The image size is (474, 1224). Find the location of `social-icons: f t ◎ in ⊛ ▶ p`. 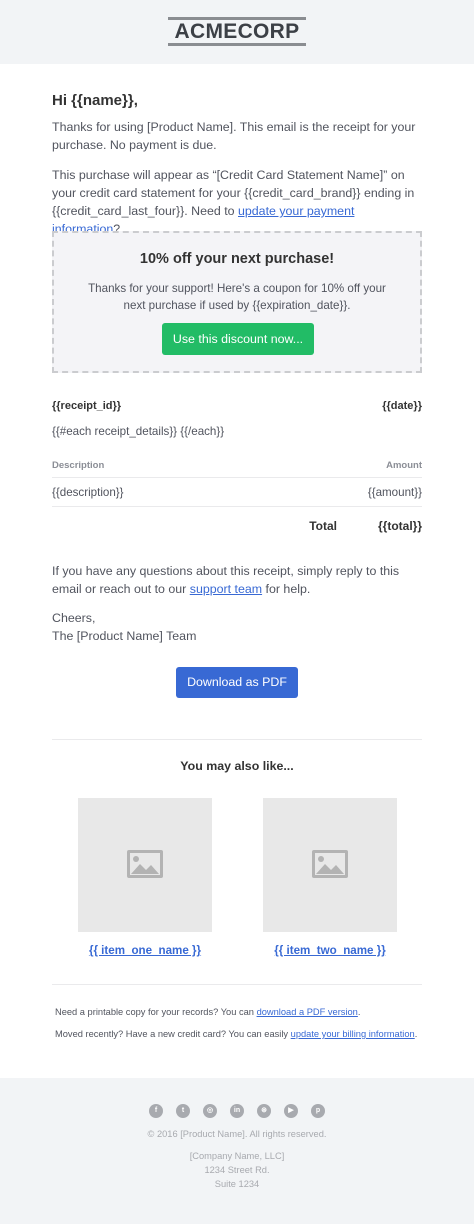

social-icons: f t ◎ in ⊛ ▶ p is located at coordinates (239, 1112).